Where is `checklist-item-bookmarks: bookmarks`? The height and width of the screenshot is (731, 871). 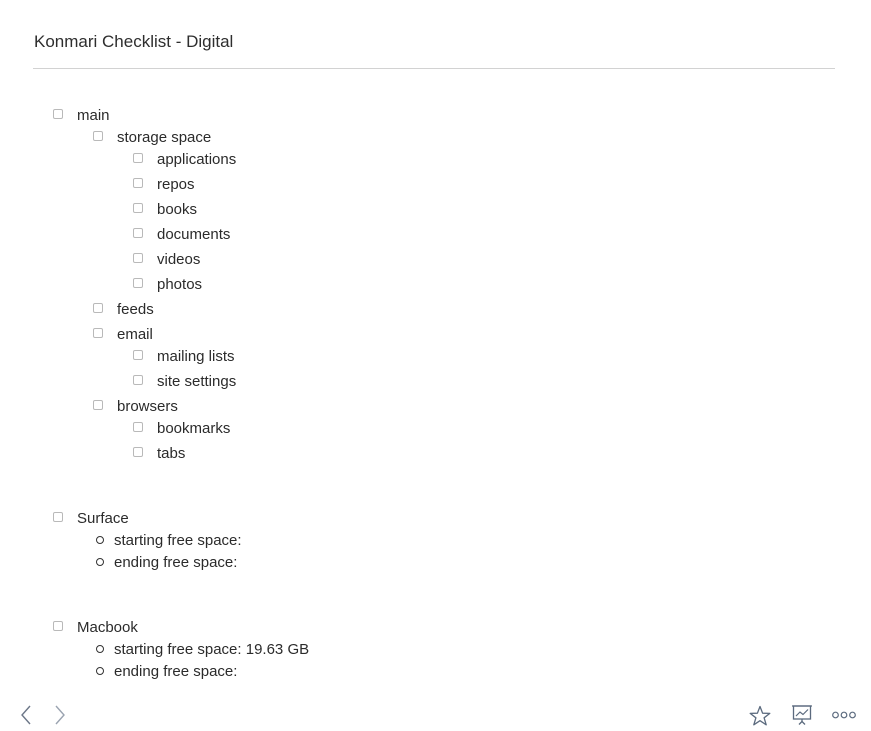
checklist-item-bookmarks: bookmarks is located at coordinates (181, 428).